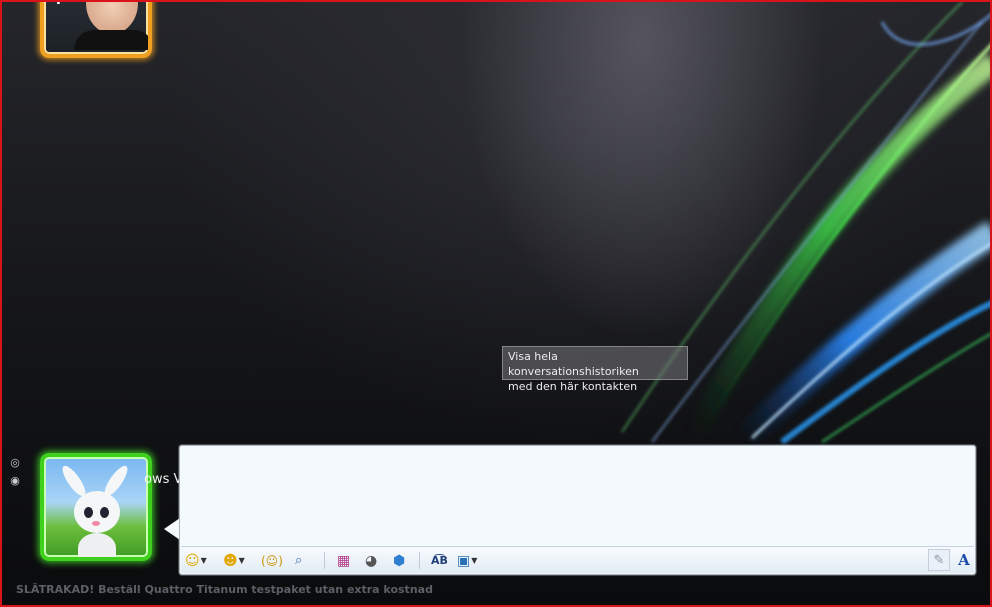 Image resolution: width=992 pixels, height=607 pixels. I want to click on user-avatar, so click(96, 507).